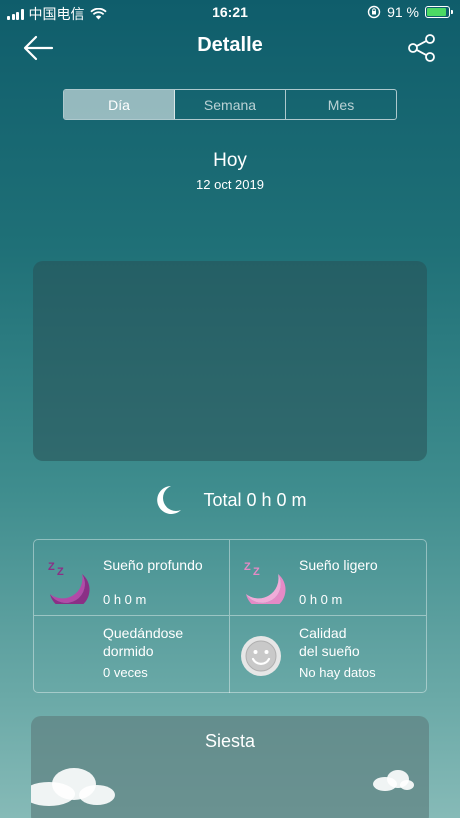 Image resolution: width=460 pixels, height=818 pixels. What do you see at coordinates (337, 672) in the screenshot?
I see `stat-value: No hay datos` at bounding box center [337, 672].